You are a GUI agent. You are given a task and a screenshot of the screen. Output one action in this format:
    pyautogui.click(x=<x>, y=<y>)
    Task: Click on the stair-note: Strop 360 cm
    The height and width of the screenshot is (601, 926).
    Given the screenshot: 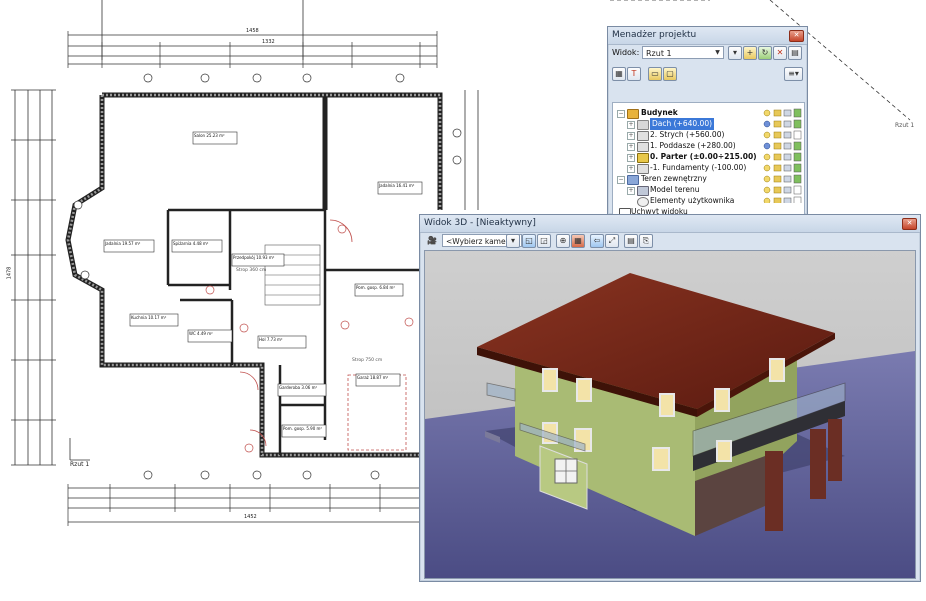 What is the action you would take?
    pyautogui.click(x=251, y=270)
    